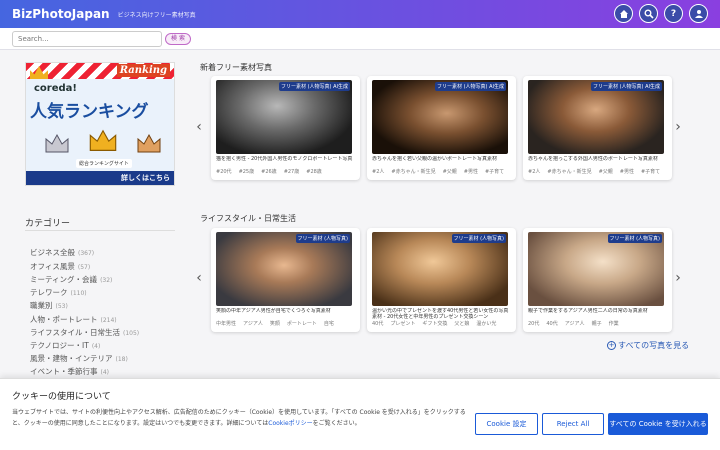 The image size is (720, 450). Describe the element at coordinates (654, 345) in the screenshot. I see `see-all-label: すべての写真を見る` at that location.